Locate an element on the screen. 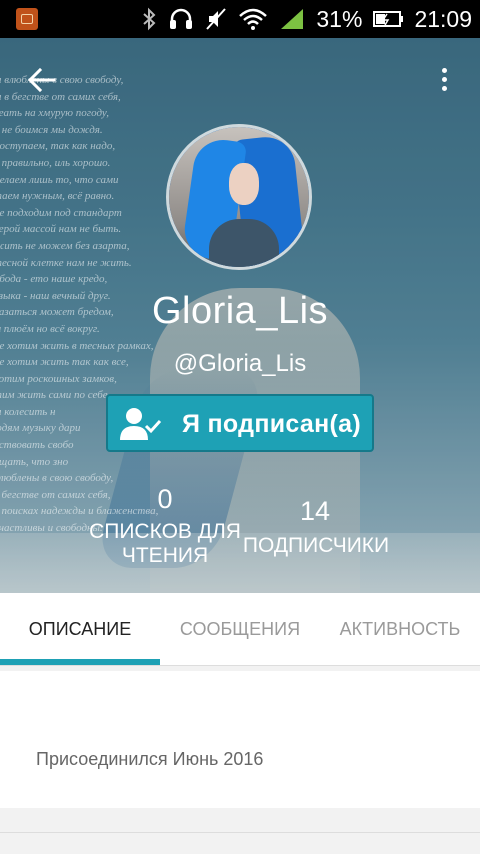  poem-line: ь не боимся мы дождя. is located at coordinates (51, 129).